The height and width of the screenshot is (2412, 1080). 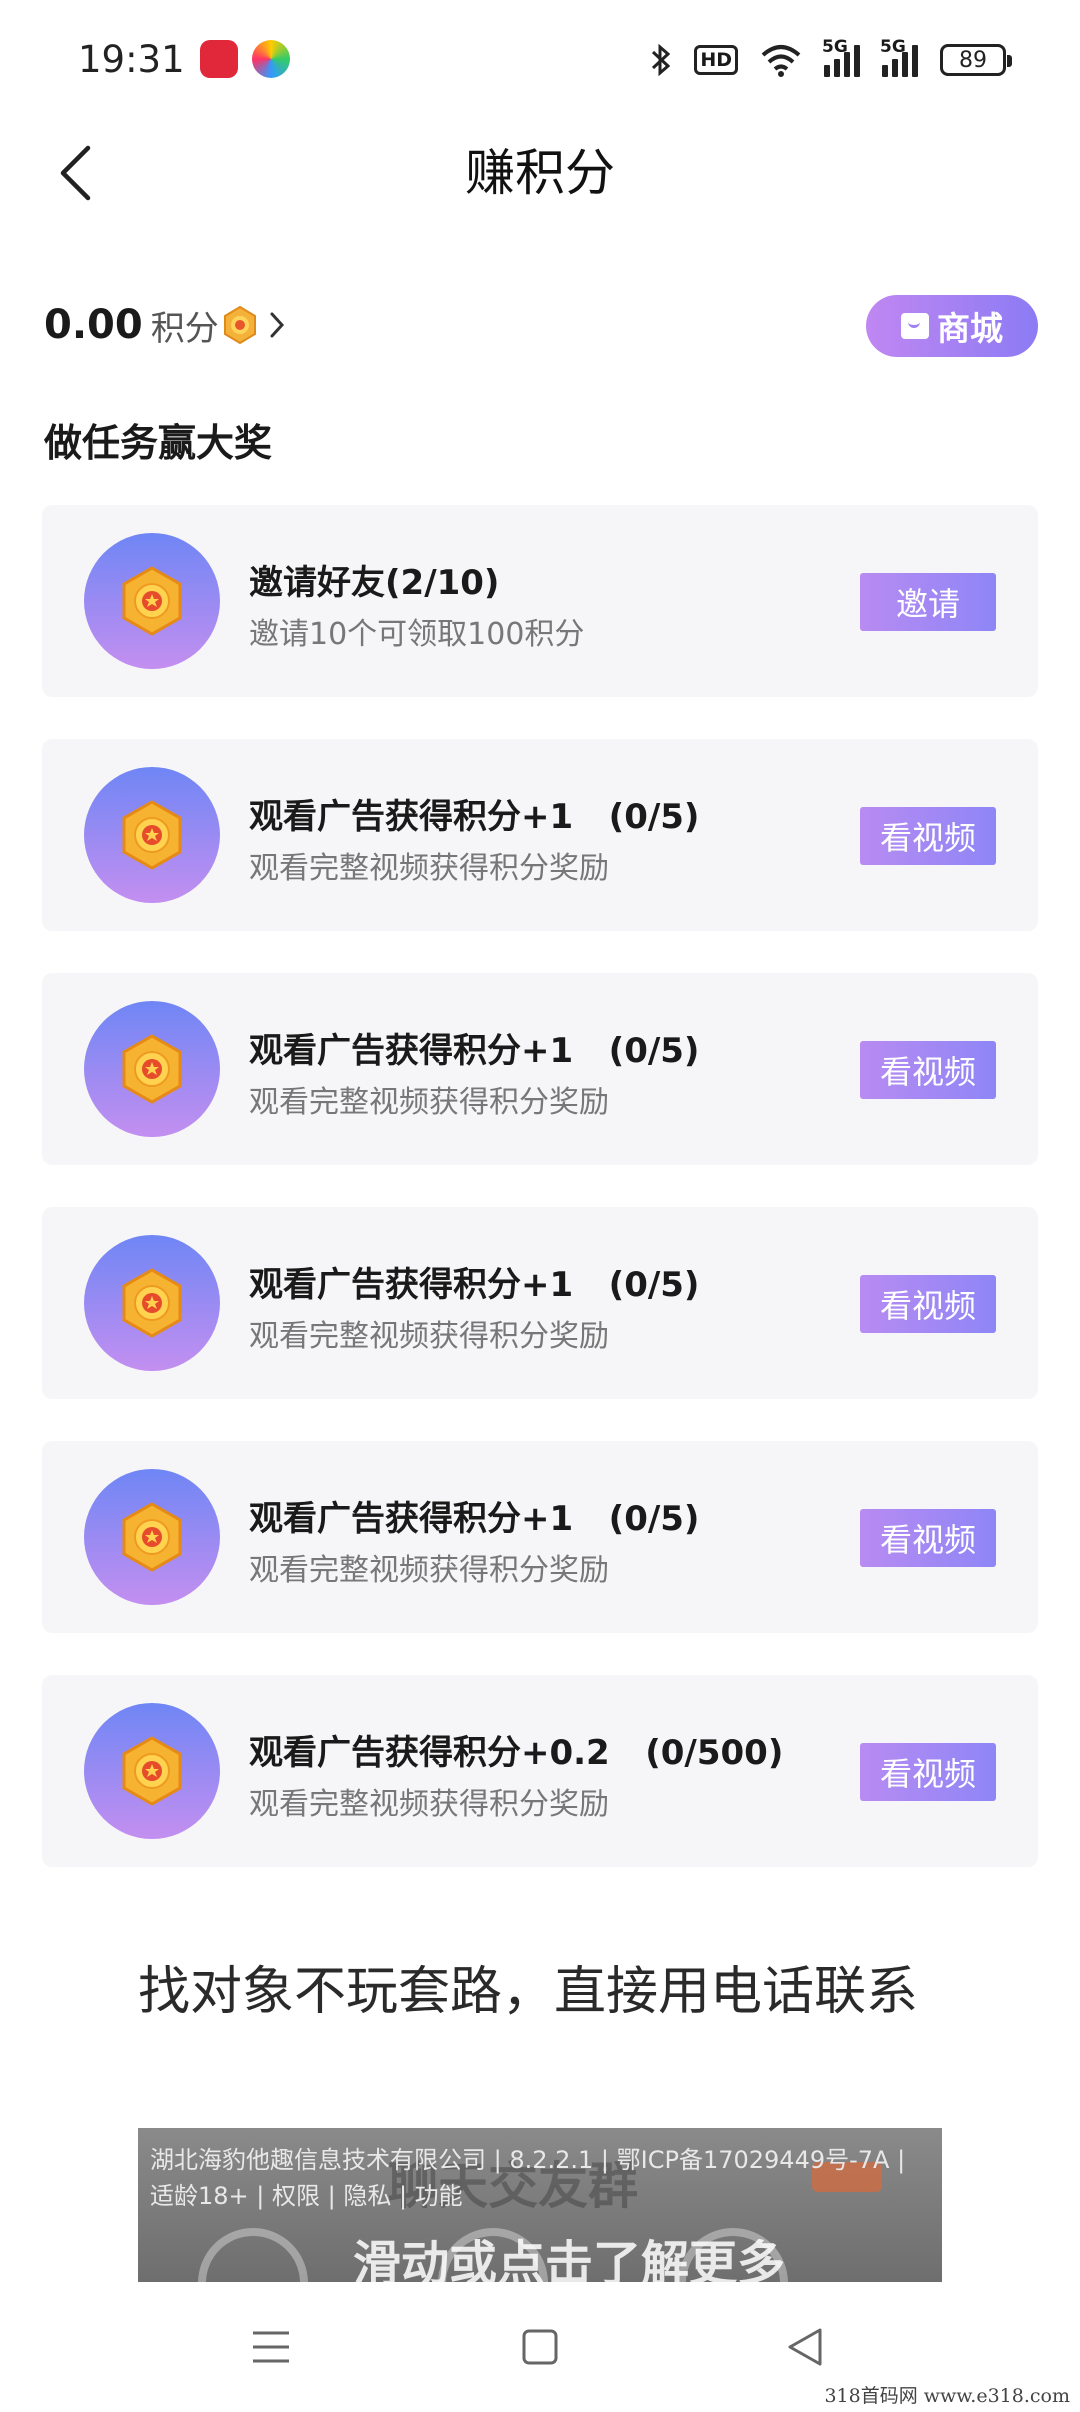 I want to click on task-subtitle: 邀请10个可领取100积分, so click(x=417, y=634).